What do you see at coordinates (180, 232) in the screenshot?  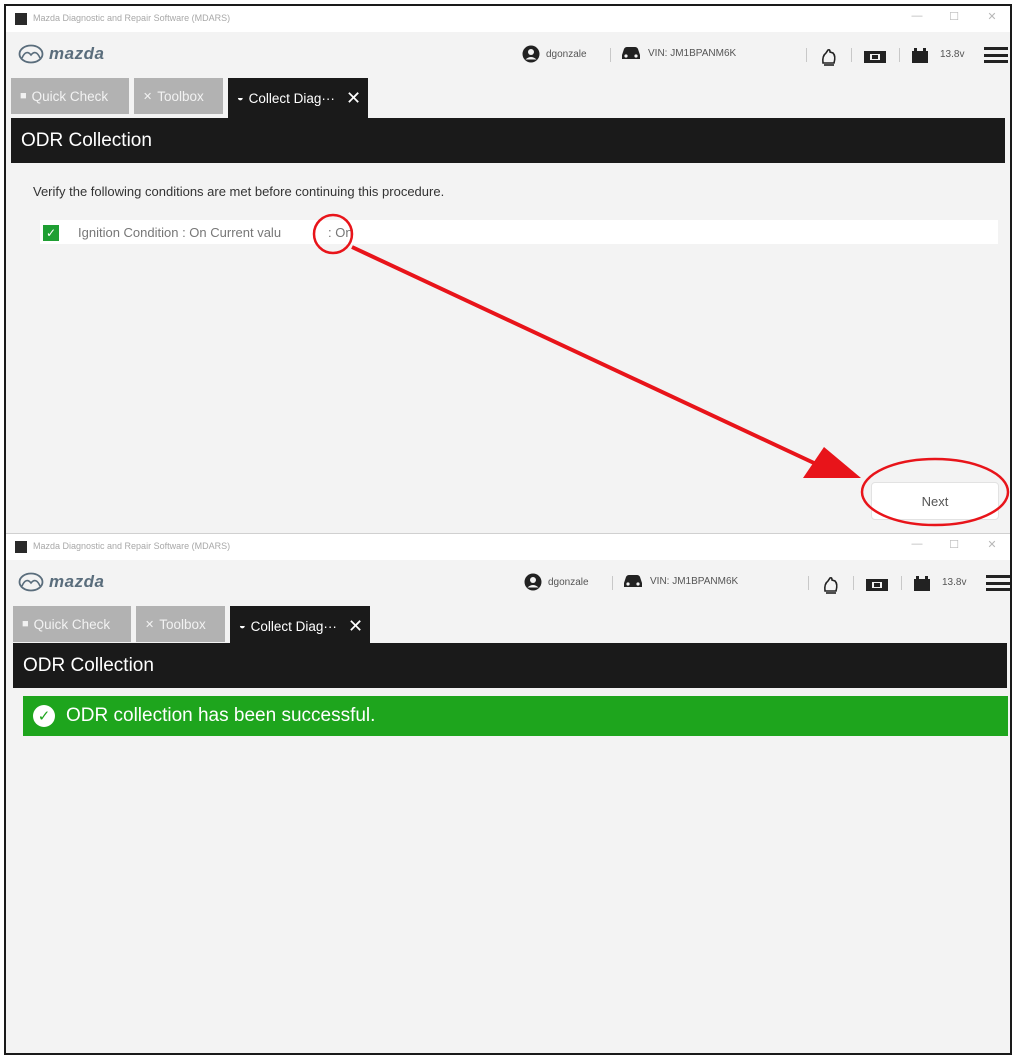 I see `condition-label: Ignition Condition : On Current valu` at bounding box center [180, 232].